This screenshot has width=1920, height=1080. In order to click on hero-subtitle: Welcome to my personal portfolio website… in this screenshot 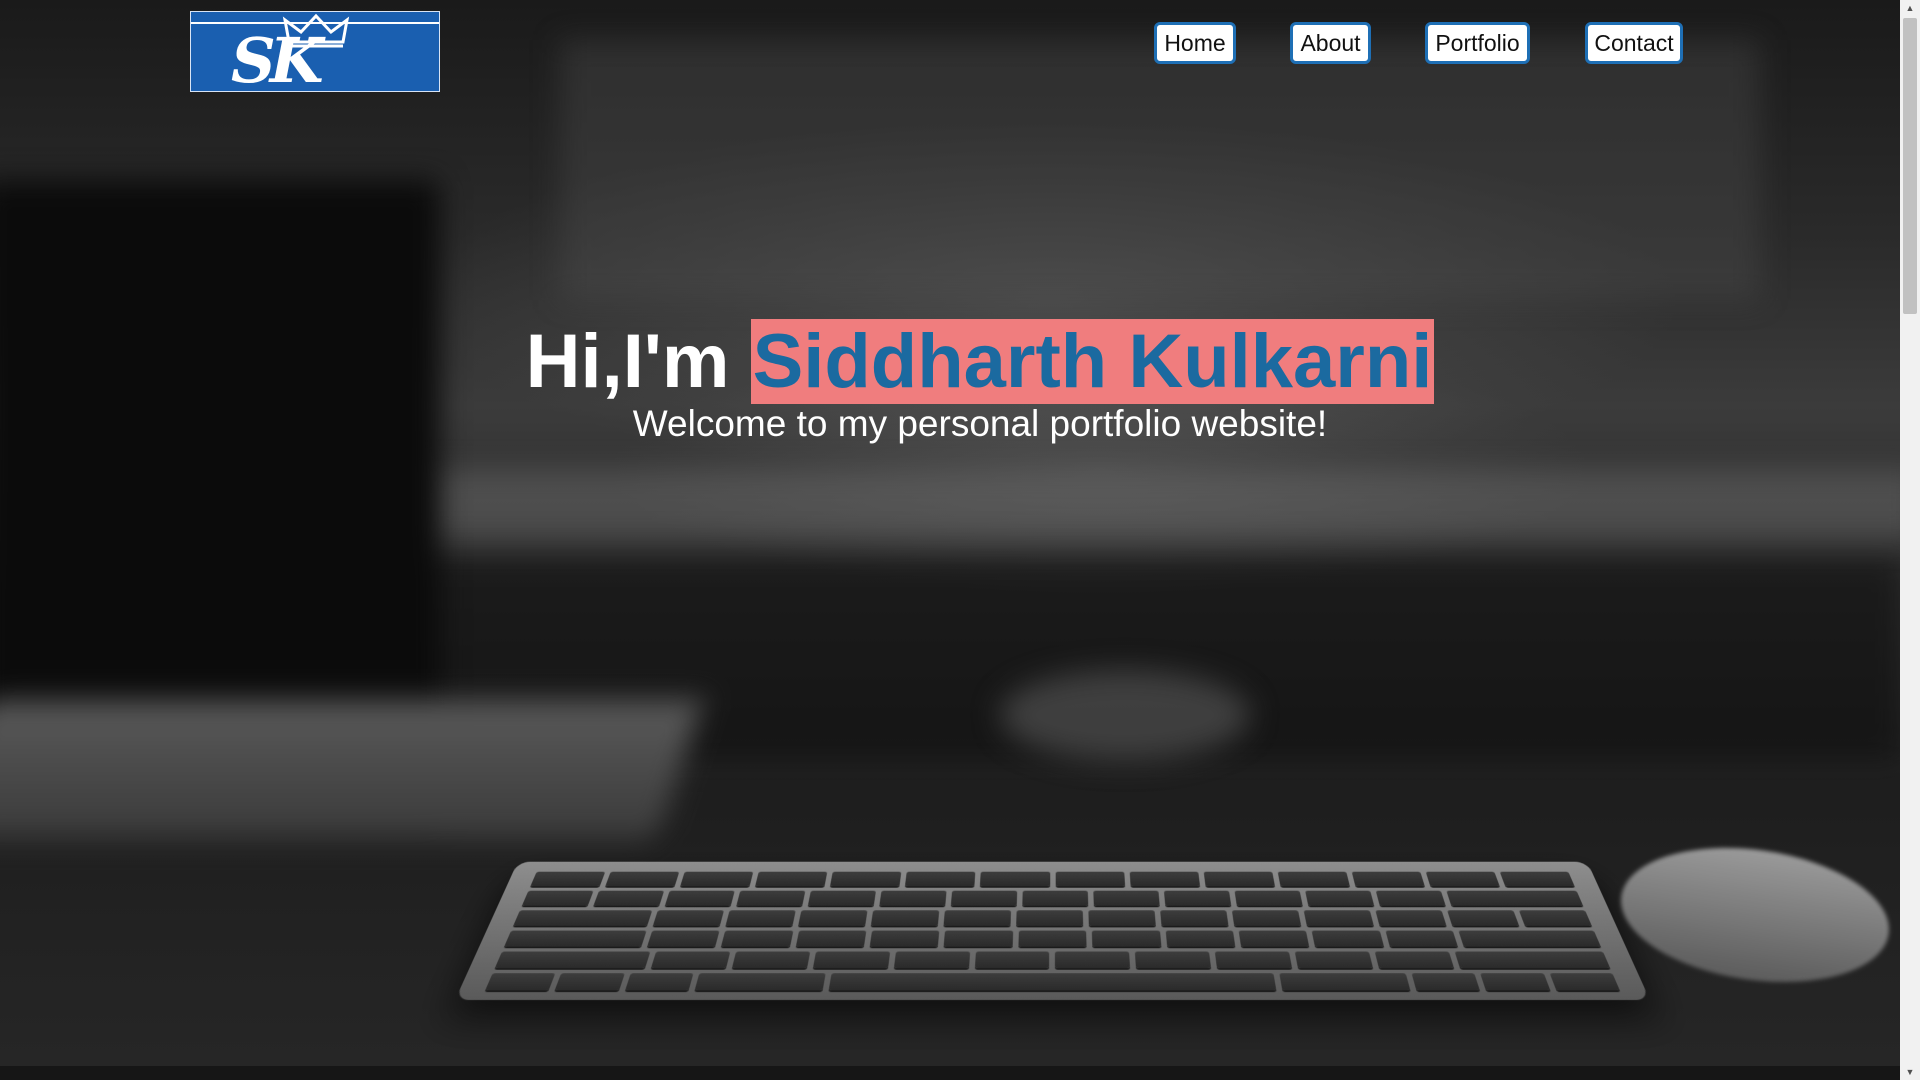, I will do `click(980, 423)`.